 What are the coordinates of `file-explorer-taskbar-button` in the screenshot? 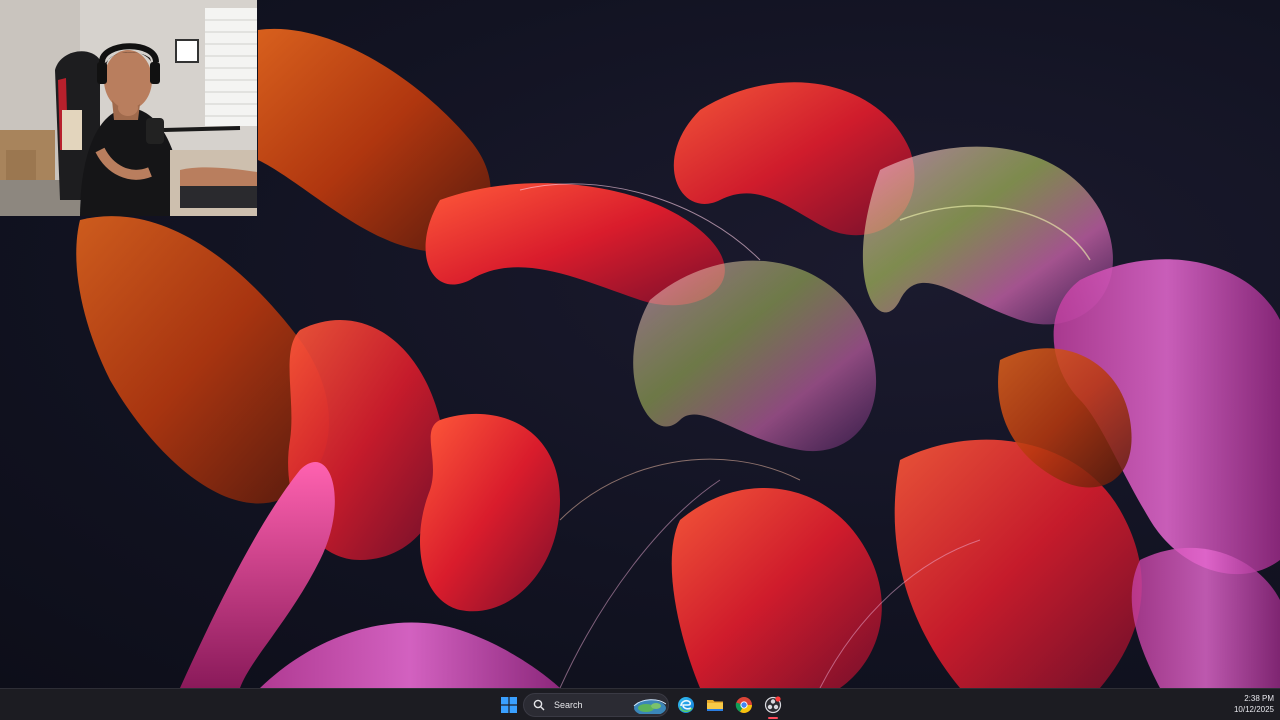 It's located at (715, 705).